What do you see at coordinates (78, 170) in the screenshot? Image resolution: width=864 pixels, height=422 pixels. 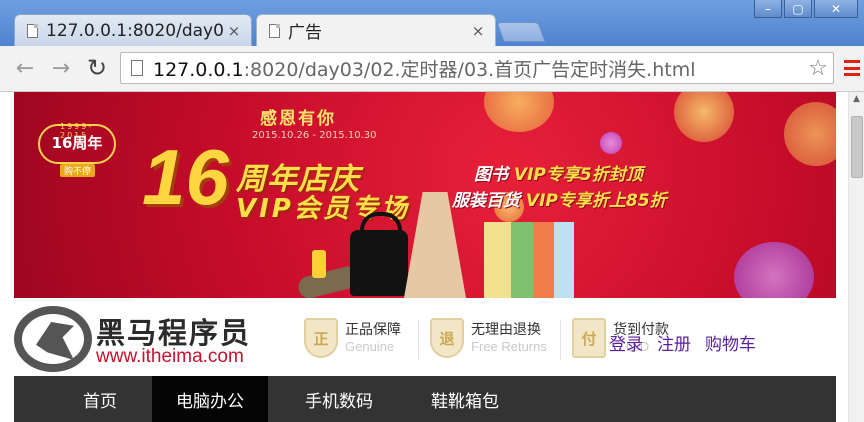 I see `logo-sub: 购不停` at bounding box center [78, 170].